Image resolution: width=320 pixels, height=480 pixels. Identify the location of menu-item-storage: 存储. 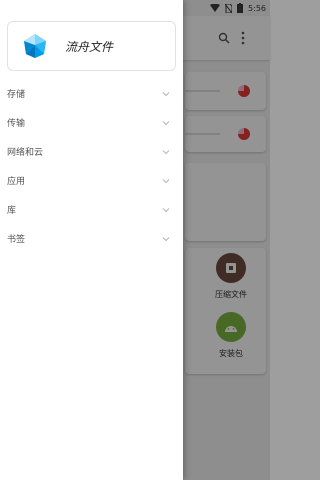
(91, 93).